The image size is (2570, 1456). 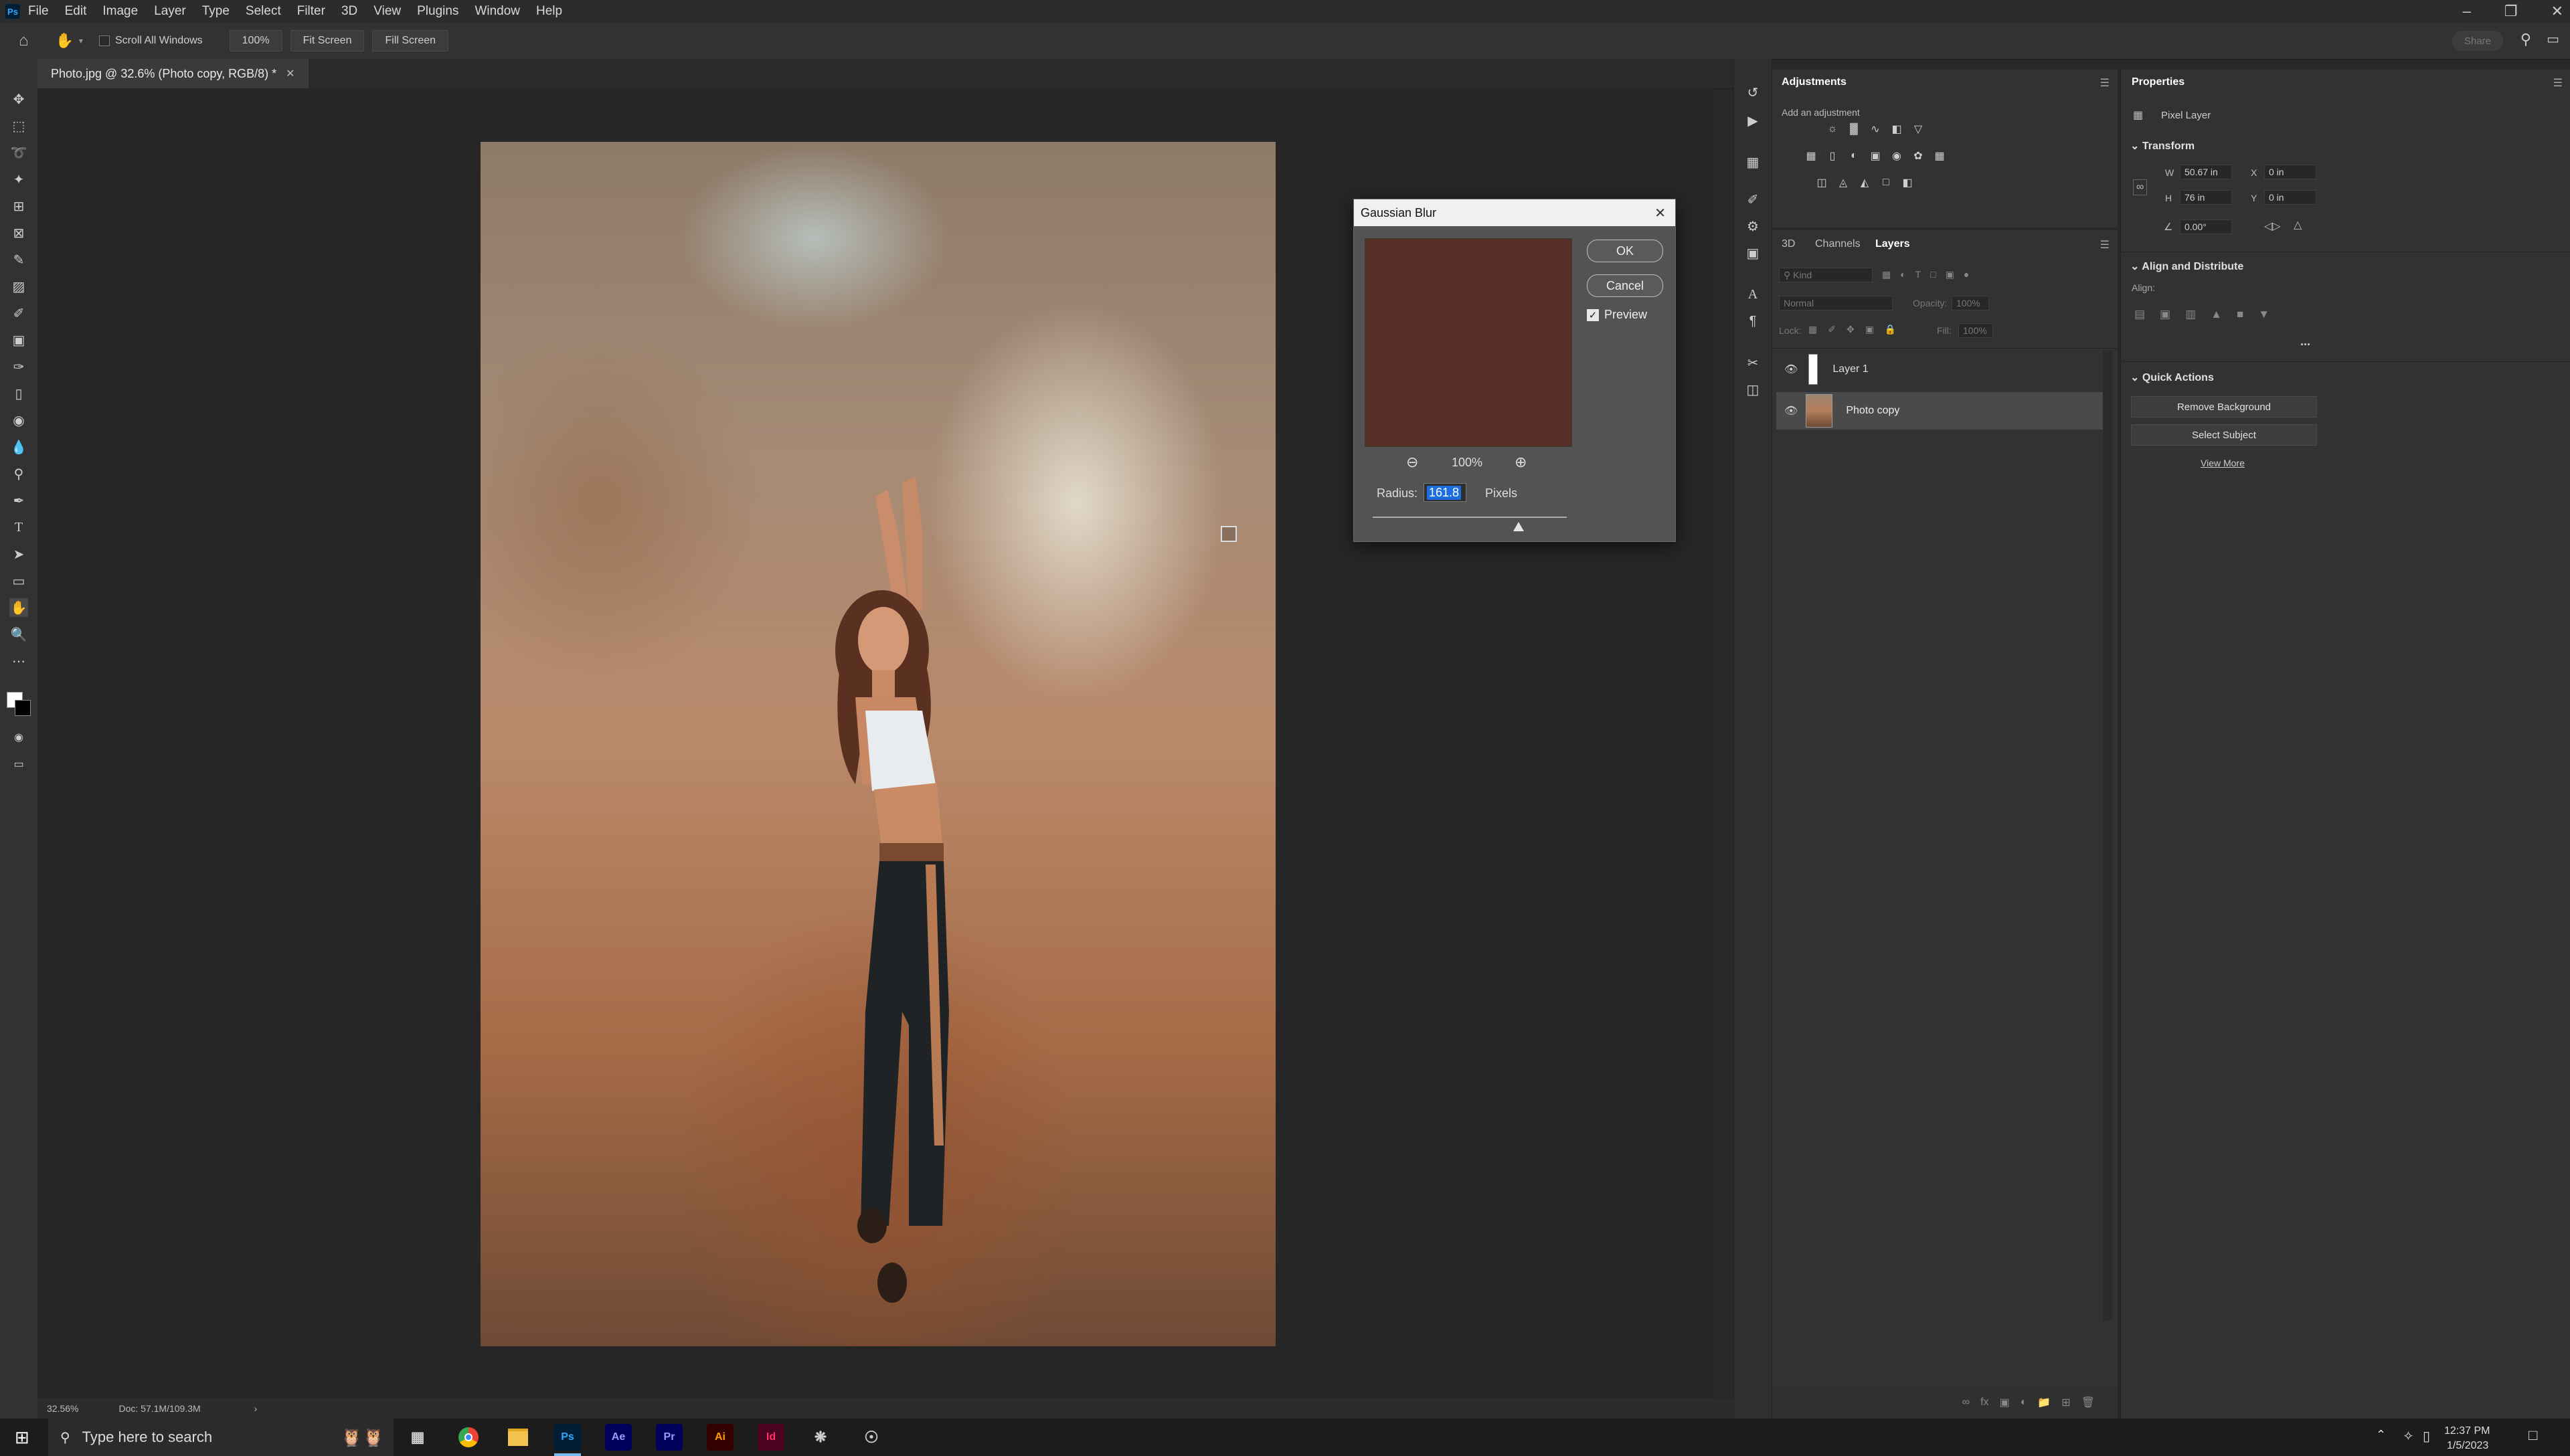 What do you see at coordinates (2525, 39) in the screenshot?
I see `search-icon: ⚲` at bounding box center [2525, 39].